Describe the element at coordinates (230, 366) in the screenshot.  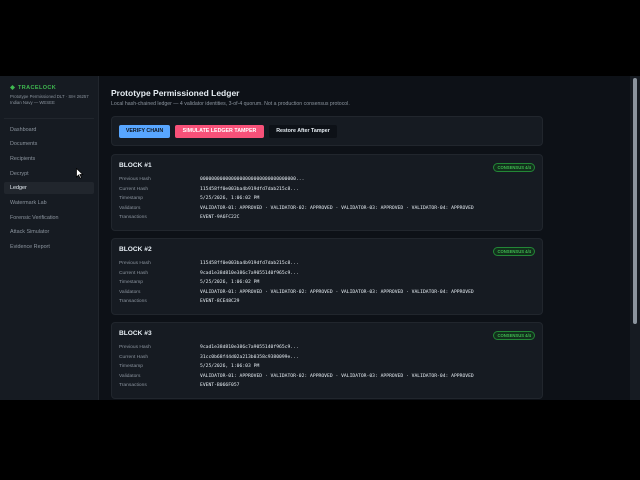
I see `timestamp-value: 5/25/2026, 1:06:03 PM` at that location.